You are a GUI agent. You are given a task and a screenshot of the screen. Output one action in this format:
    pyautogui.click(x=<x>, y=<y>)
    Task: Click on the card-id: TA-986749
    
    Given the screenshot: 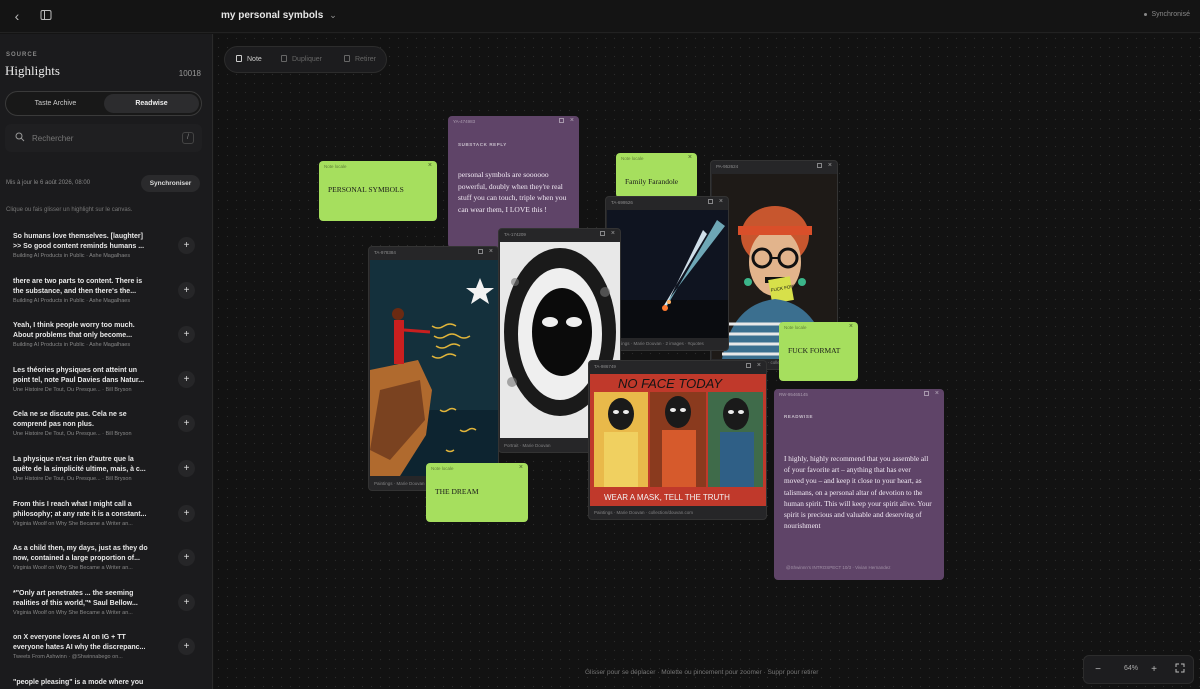 What is the action you would take?
    pyautogui.click(x=605, y=366)
    